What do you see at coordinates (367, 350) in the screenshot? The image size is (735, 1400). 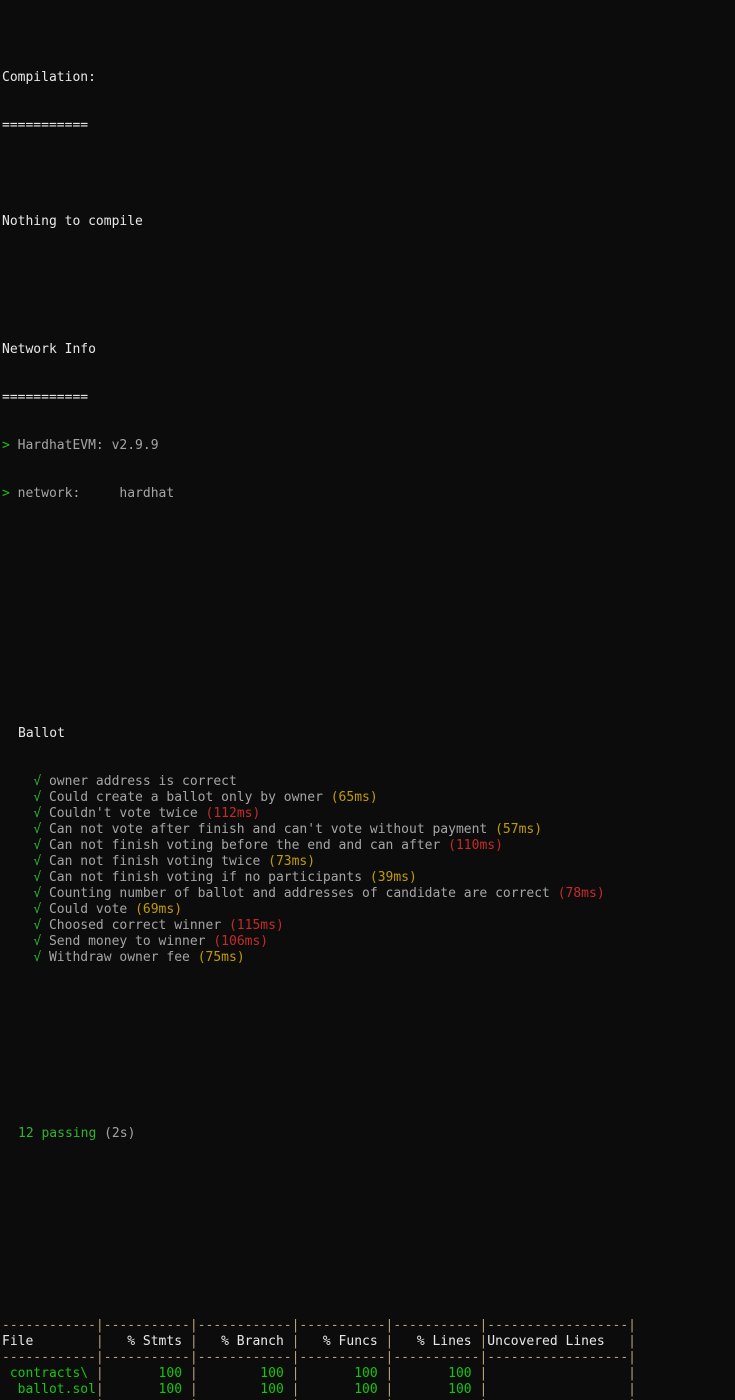 I see `network-heading: Network Info` at bounding box center [367, 350].